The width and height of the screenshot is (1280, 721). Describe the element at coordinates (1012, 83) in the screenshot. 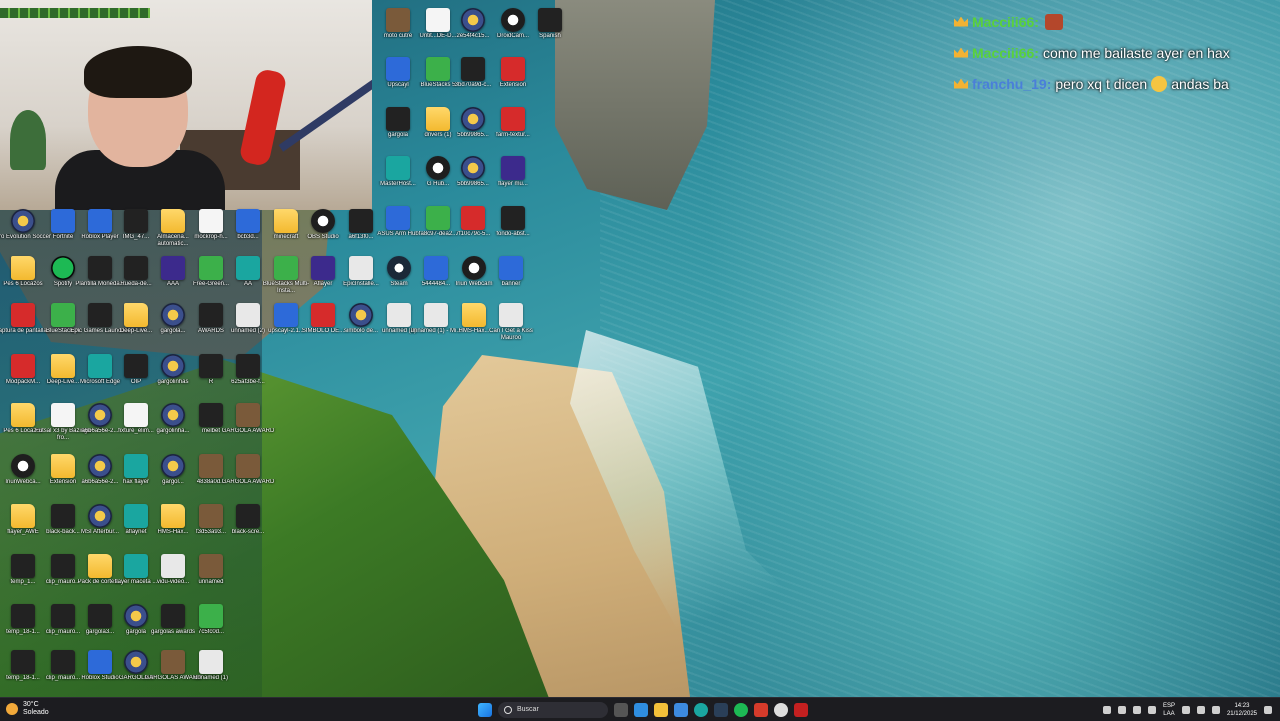

I see `chat-username: franchu_19:` at that location.